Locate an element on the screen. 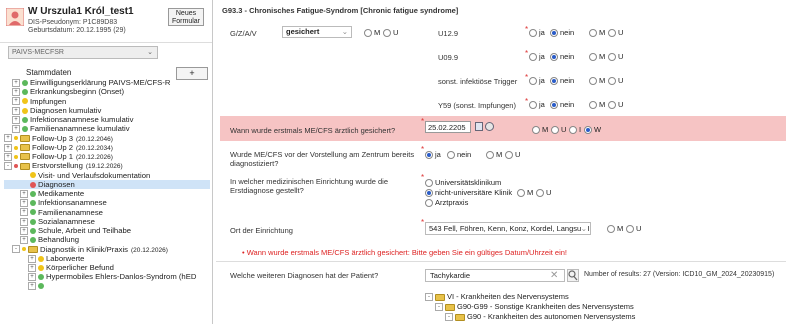  place-label: Ort der Einrichtung is located at coordinates (261, 230).